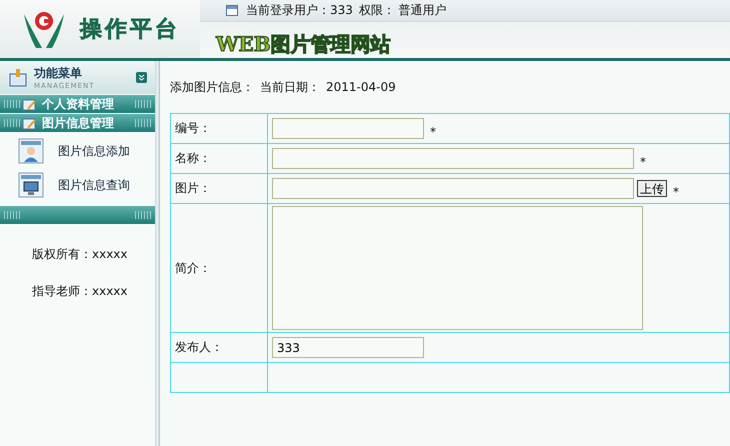 The height and width of the screenshot is (446, 730). Describe the element at coordinates (31, 151) in the screenshot. I see `person-icon` at that location.